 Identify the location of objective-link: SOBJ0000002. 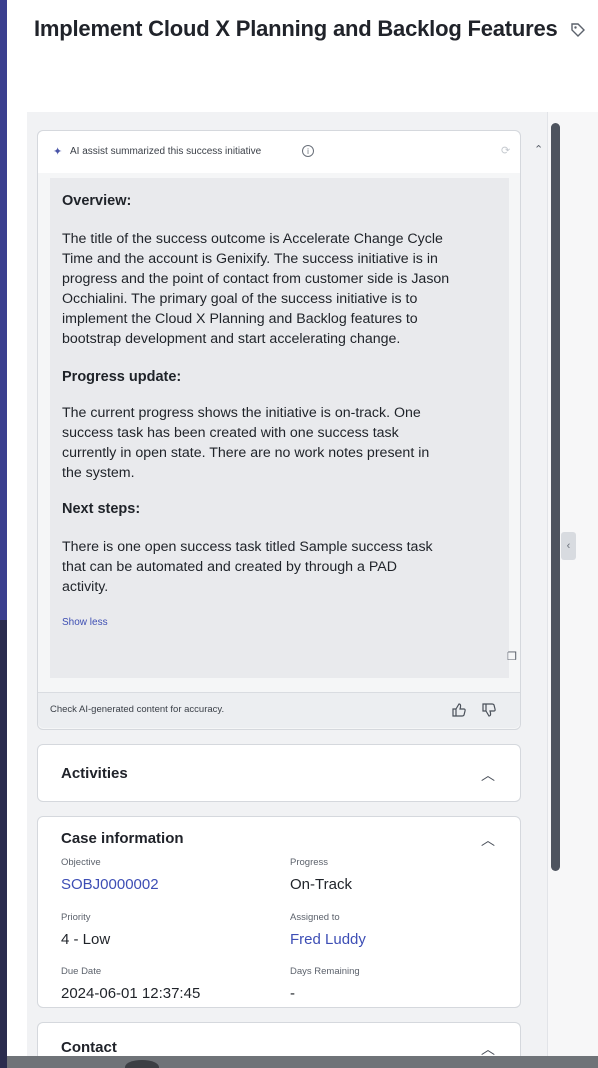
(110, 884).